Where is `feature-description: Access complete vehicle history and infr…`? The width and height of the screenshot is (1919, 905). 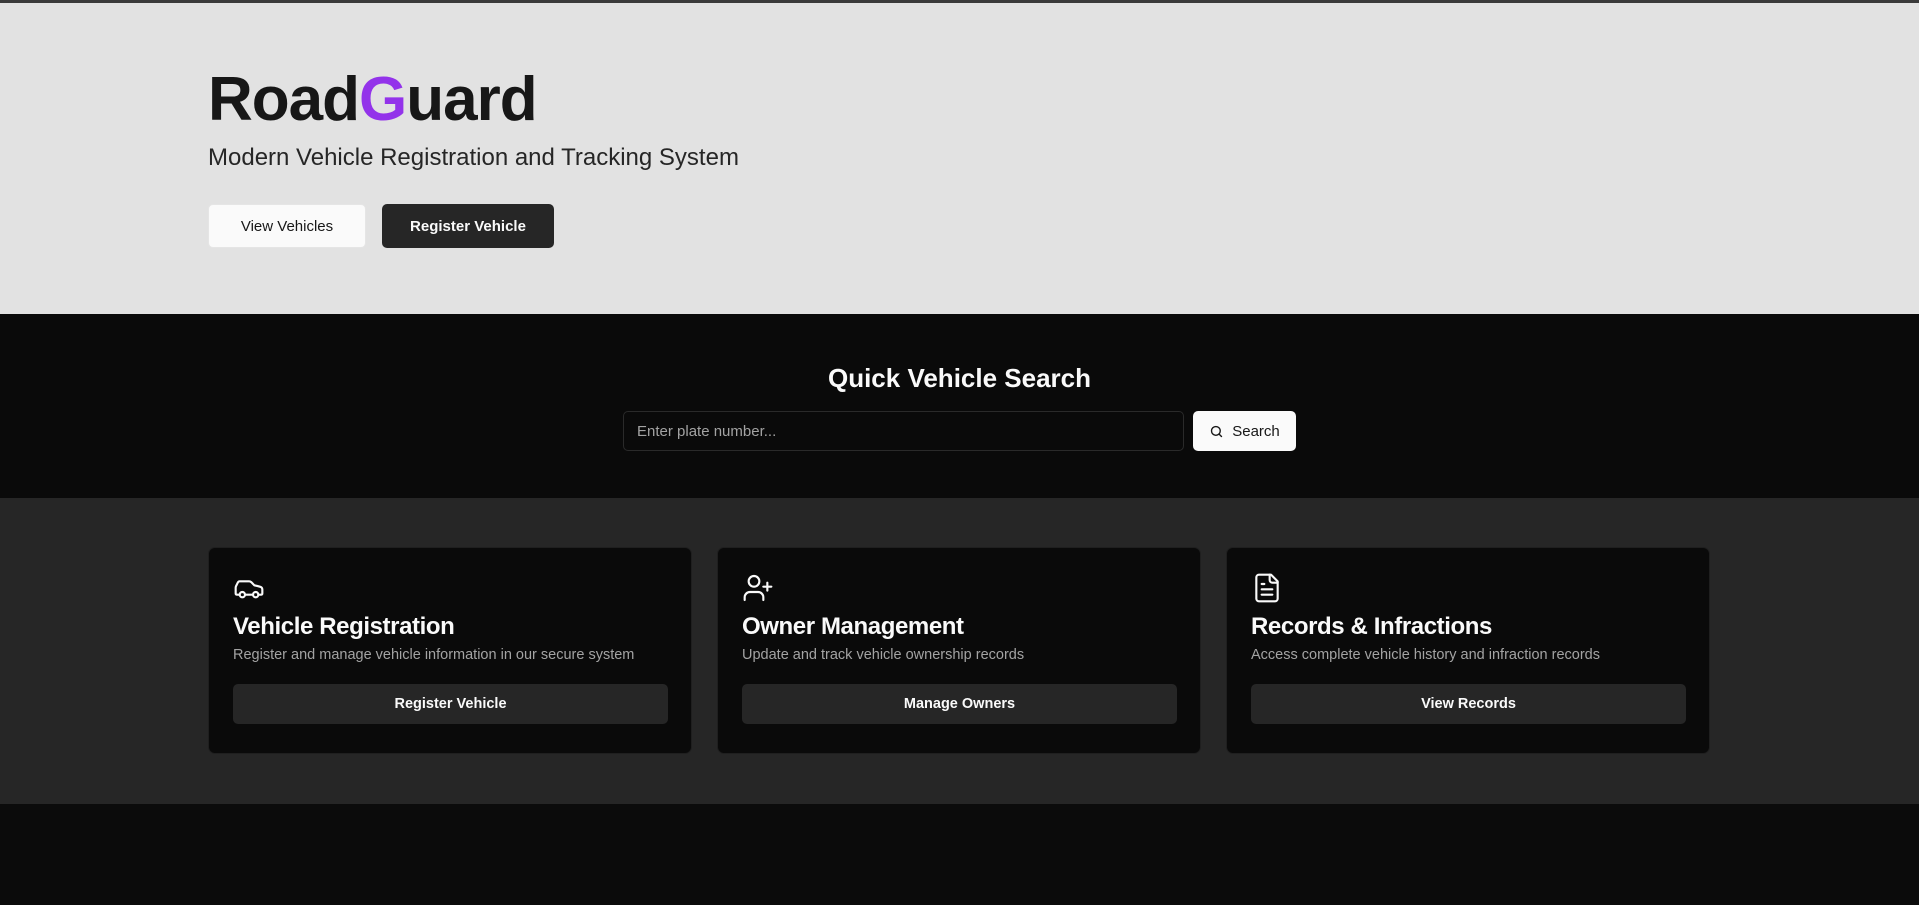 feature-description: Access complete vehicle history and infr… is located at coordinates (1425, 655).